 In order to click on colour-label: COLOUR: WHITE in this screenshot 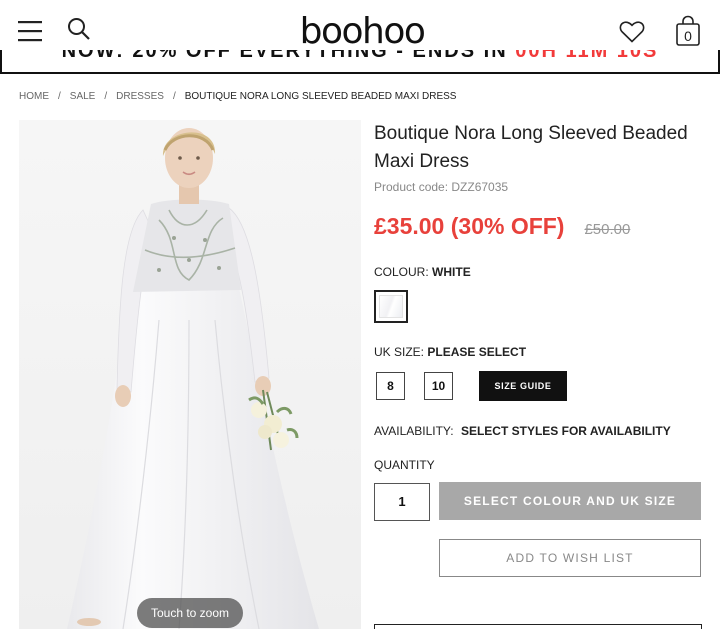, I will do `click(422, 272)`.